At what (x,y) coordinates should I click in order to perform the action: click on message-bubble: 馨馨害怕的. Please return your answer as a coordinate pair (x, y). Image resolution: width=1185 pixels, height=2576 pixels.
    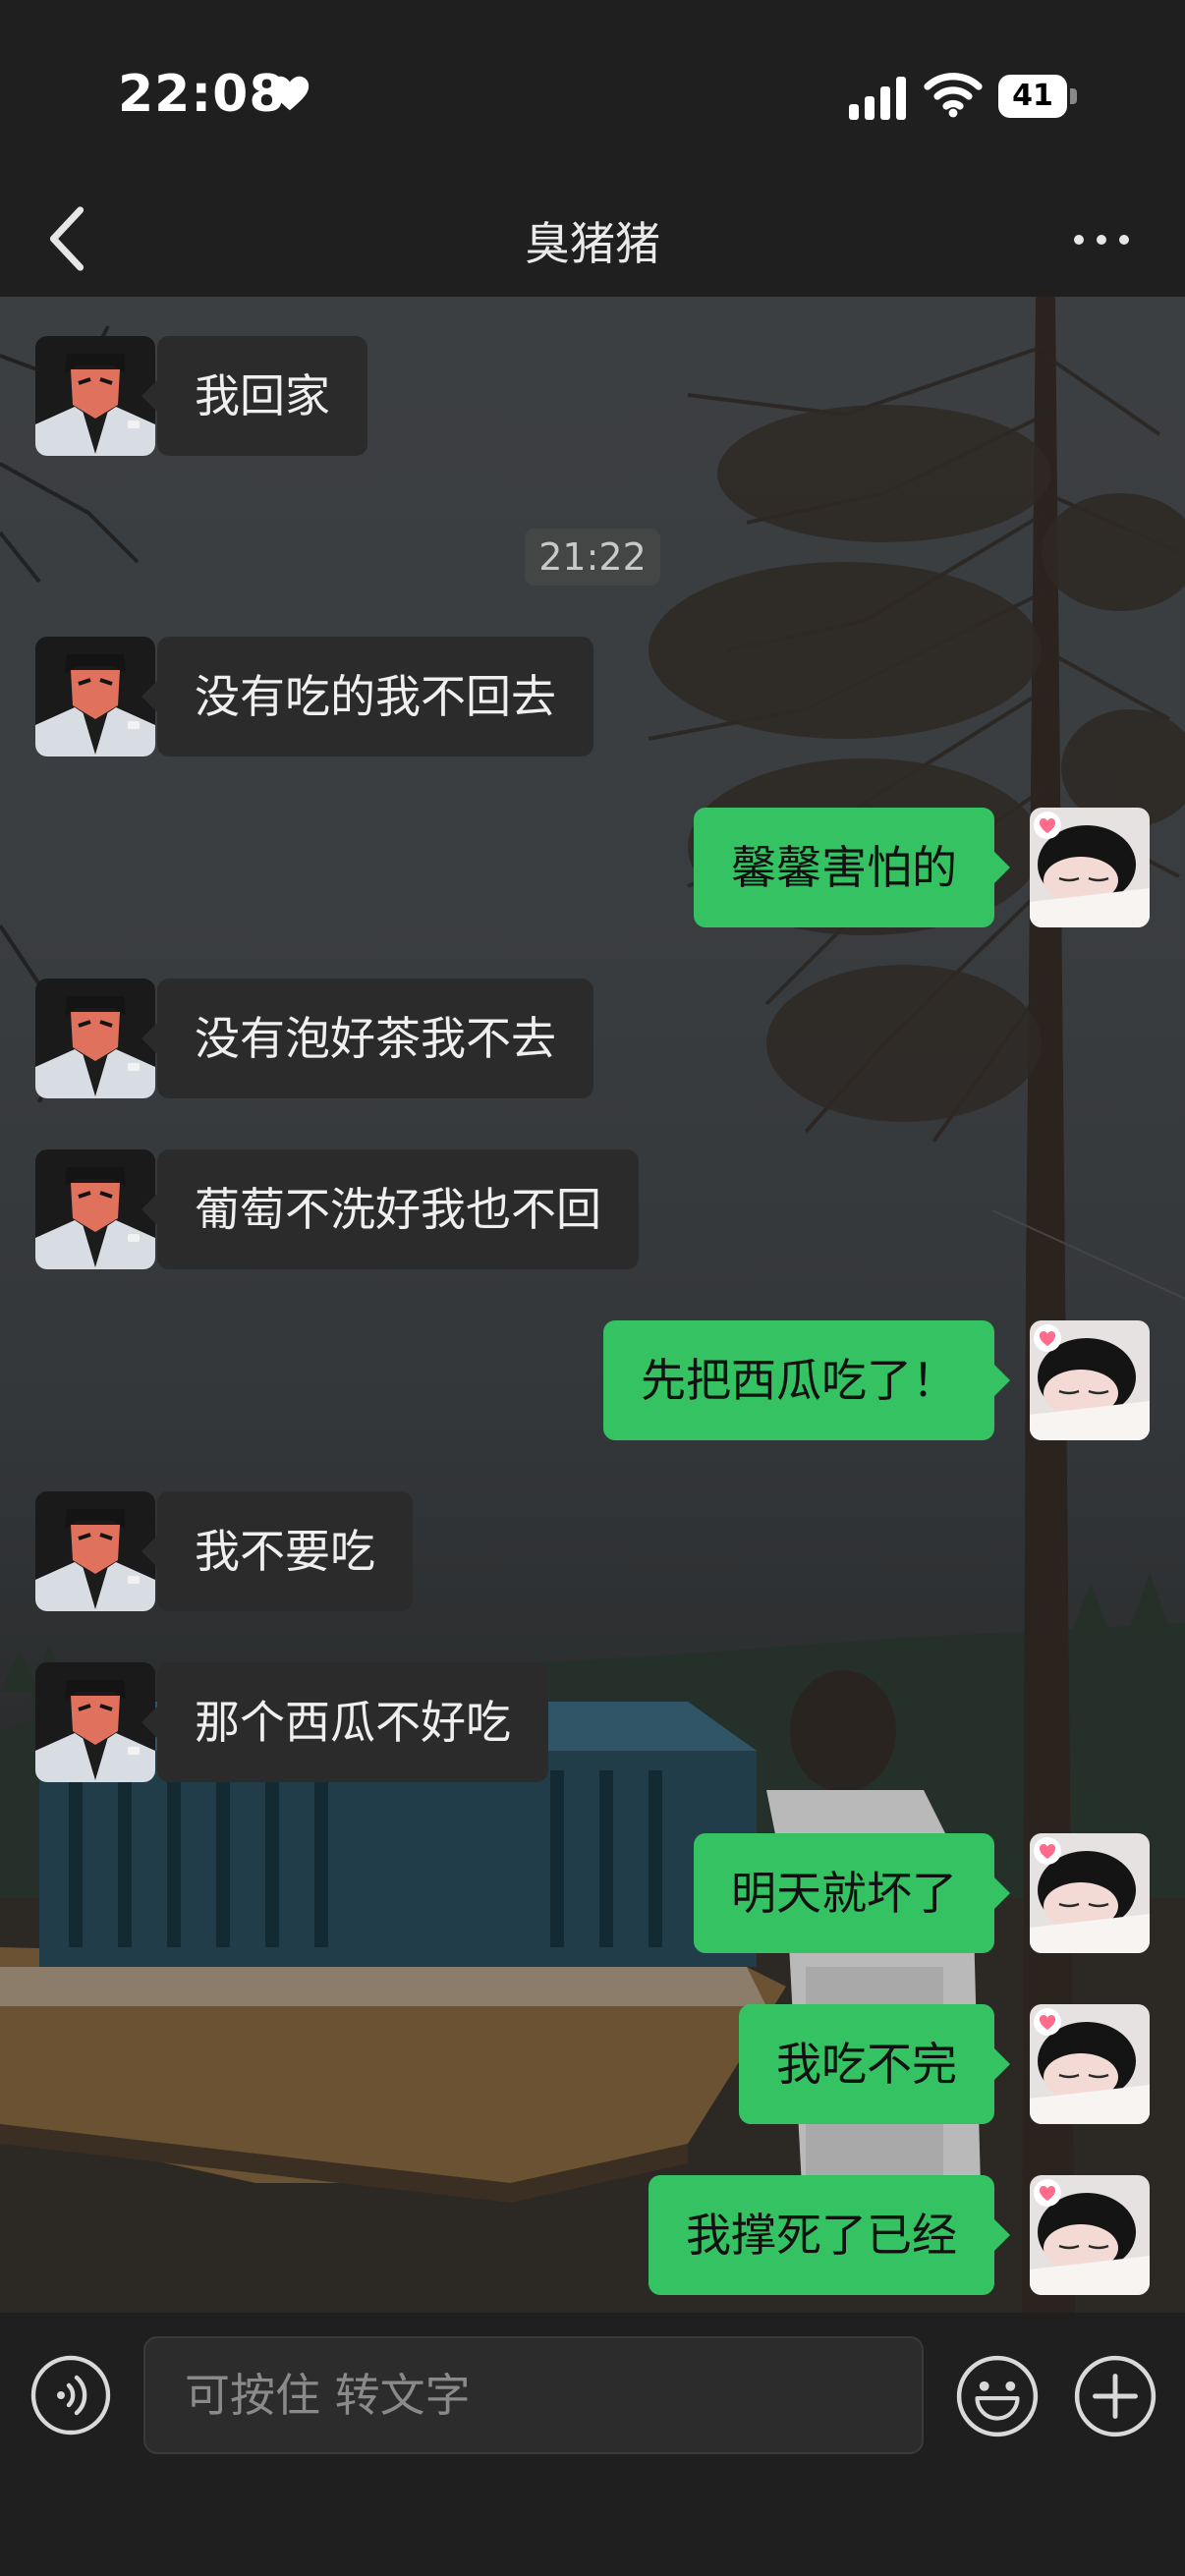
    Looking at the image, I should click on (852, 867).